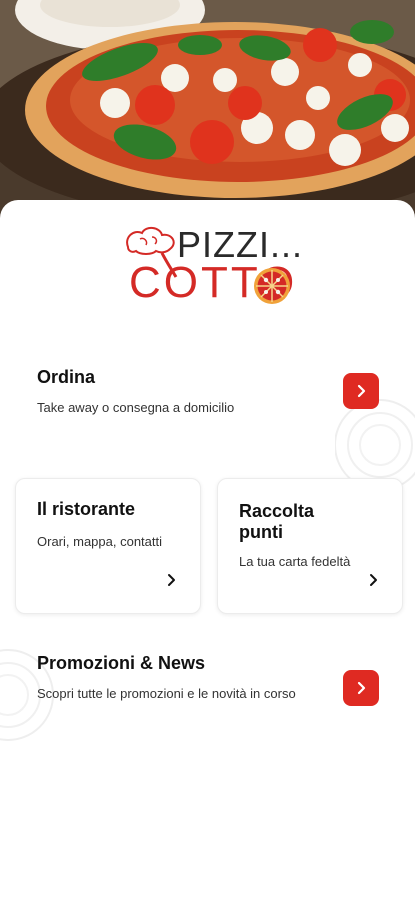 This screenshot has width=415, height=900. I want to click on brand-logo: PIZZI... COTTO, so click(211, 265).